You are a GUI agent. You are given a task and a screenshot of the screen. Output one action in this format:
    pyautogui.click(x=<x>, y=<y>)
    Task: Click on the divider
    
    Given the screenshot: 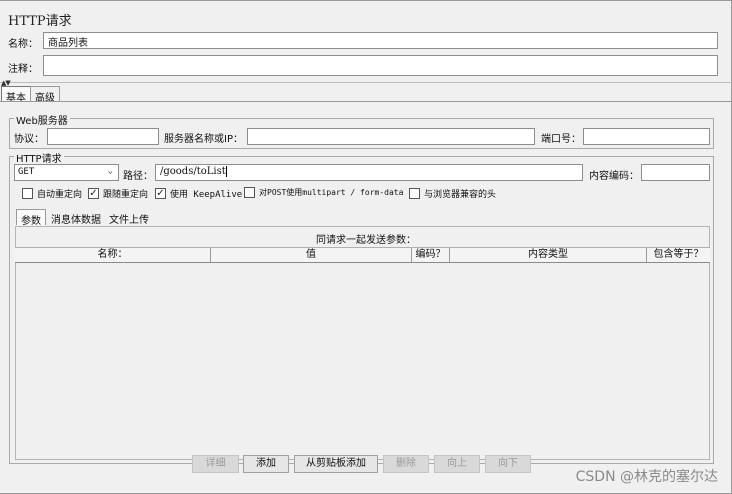 What is the action you would take?
    pyautogui.click(x=366, y=82)
    